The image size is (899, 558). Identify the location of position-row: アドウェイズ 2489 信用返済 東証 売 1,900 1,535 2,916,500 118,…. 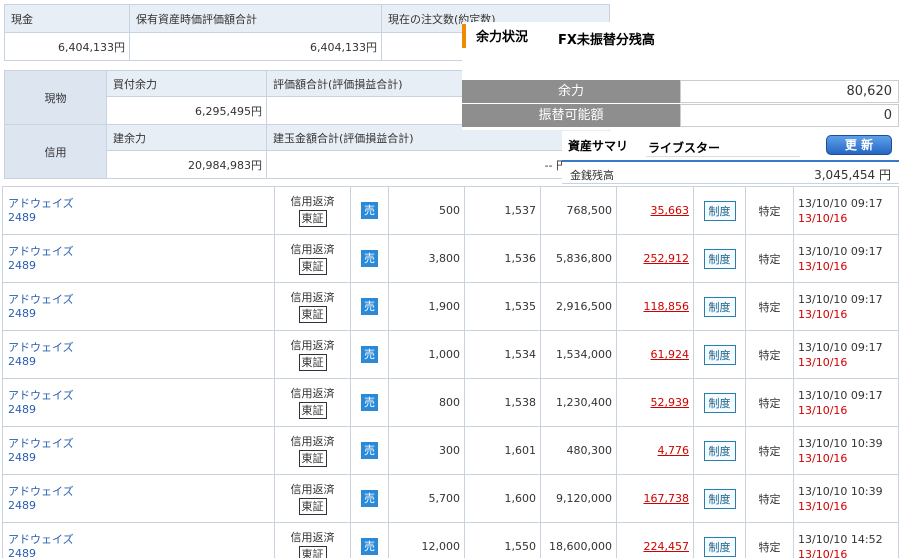
(450, 306).